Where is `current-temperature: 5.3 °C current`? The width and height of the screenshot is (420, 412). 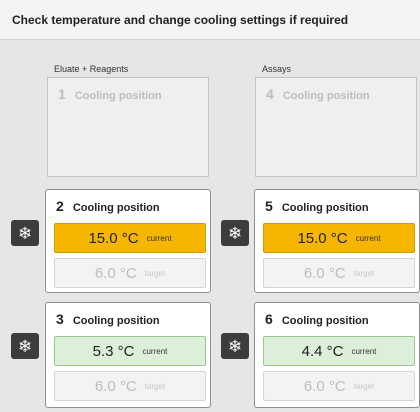
current-temperature: 5.3 °C current is located at coordinates (130, 351).